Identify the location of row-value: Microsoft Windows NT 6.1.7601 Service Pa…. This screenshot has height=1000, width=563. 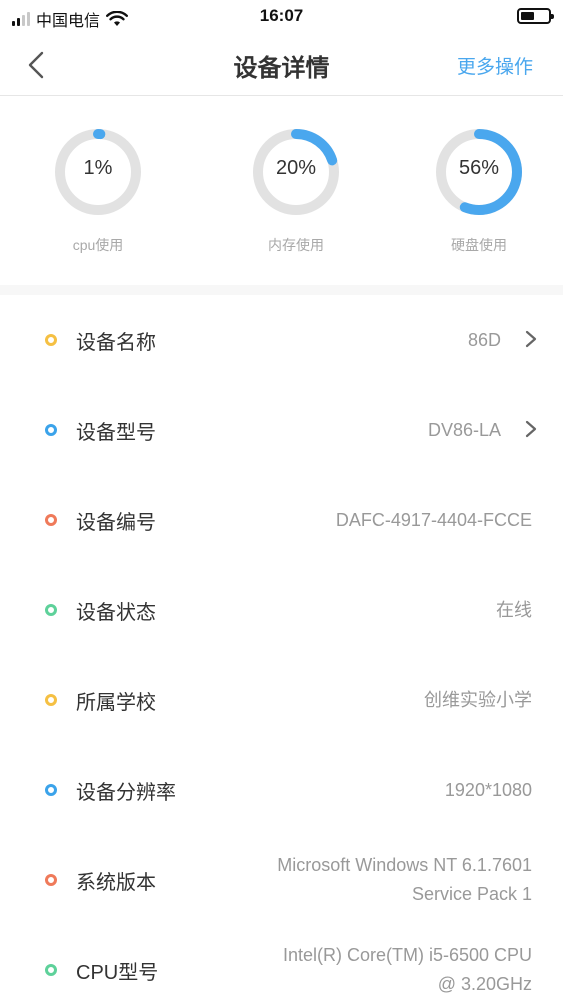
(404, 880).